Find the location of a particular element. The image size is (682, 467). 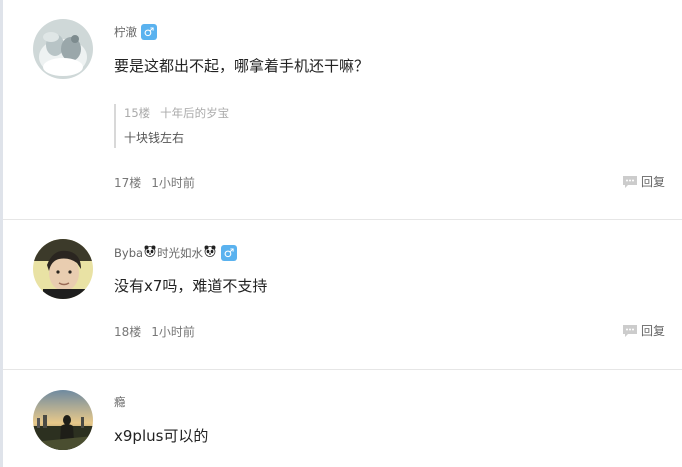

username-row: Byba 时光如水 ♂ is located at coordinates (176, 253).